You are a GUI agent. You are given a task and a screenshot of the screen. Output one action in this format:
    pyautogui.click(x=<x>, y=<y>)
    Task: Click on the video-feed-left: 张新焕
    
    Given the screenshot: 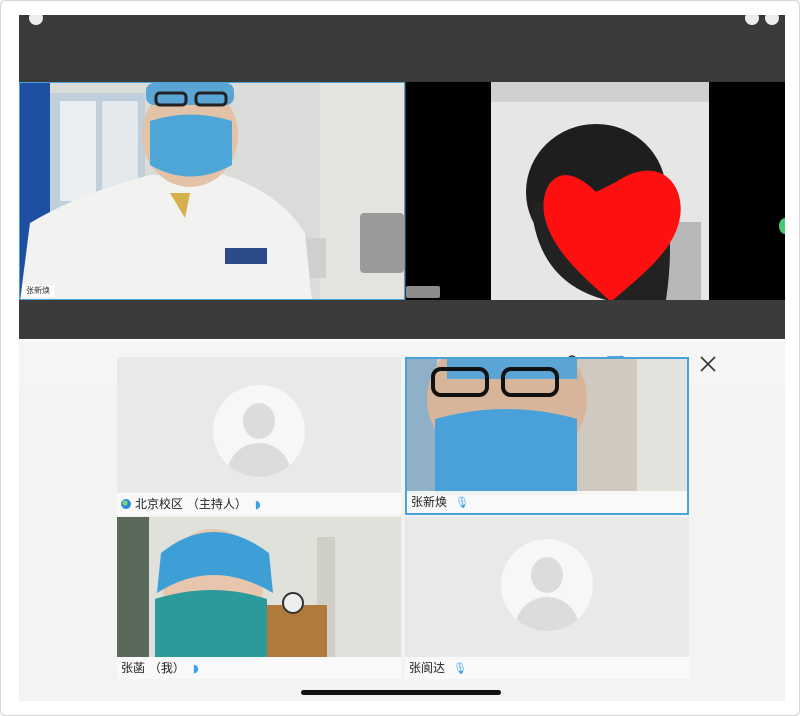 What is the action you would take?
    pyautogui.click(x=212, y=191)
    